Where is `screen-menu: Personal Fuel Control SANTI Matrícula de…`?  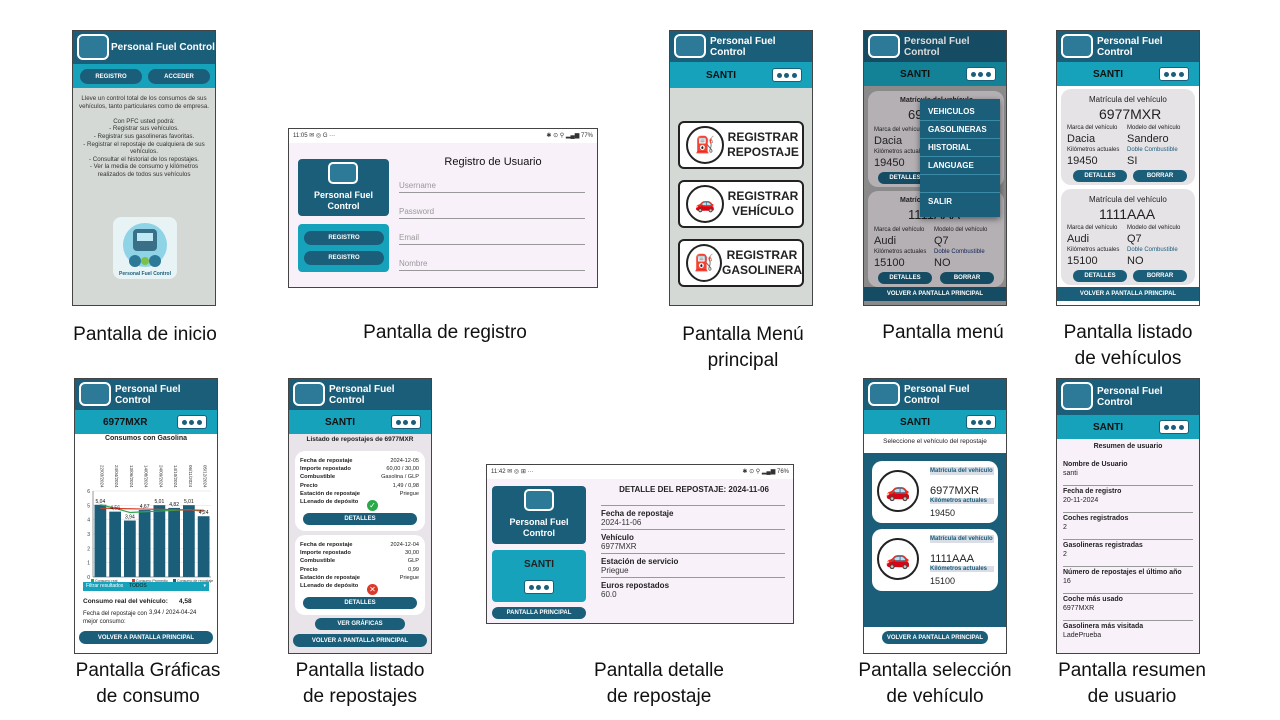 screen-menu: Personal Fuel Control SANTI Matrícula de… is located at coordinates (935, 168).